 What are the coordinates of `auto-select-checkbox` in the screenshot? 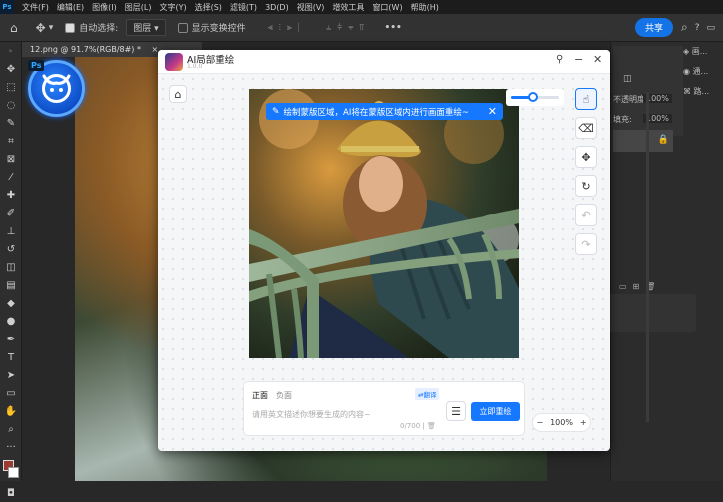 It's located at (70, 27).